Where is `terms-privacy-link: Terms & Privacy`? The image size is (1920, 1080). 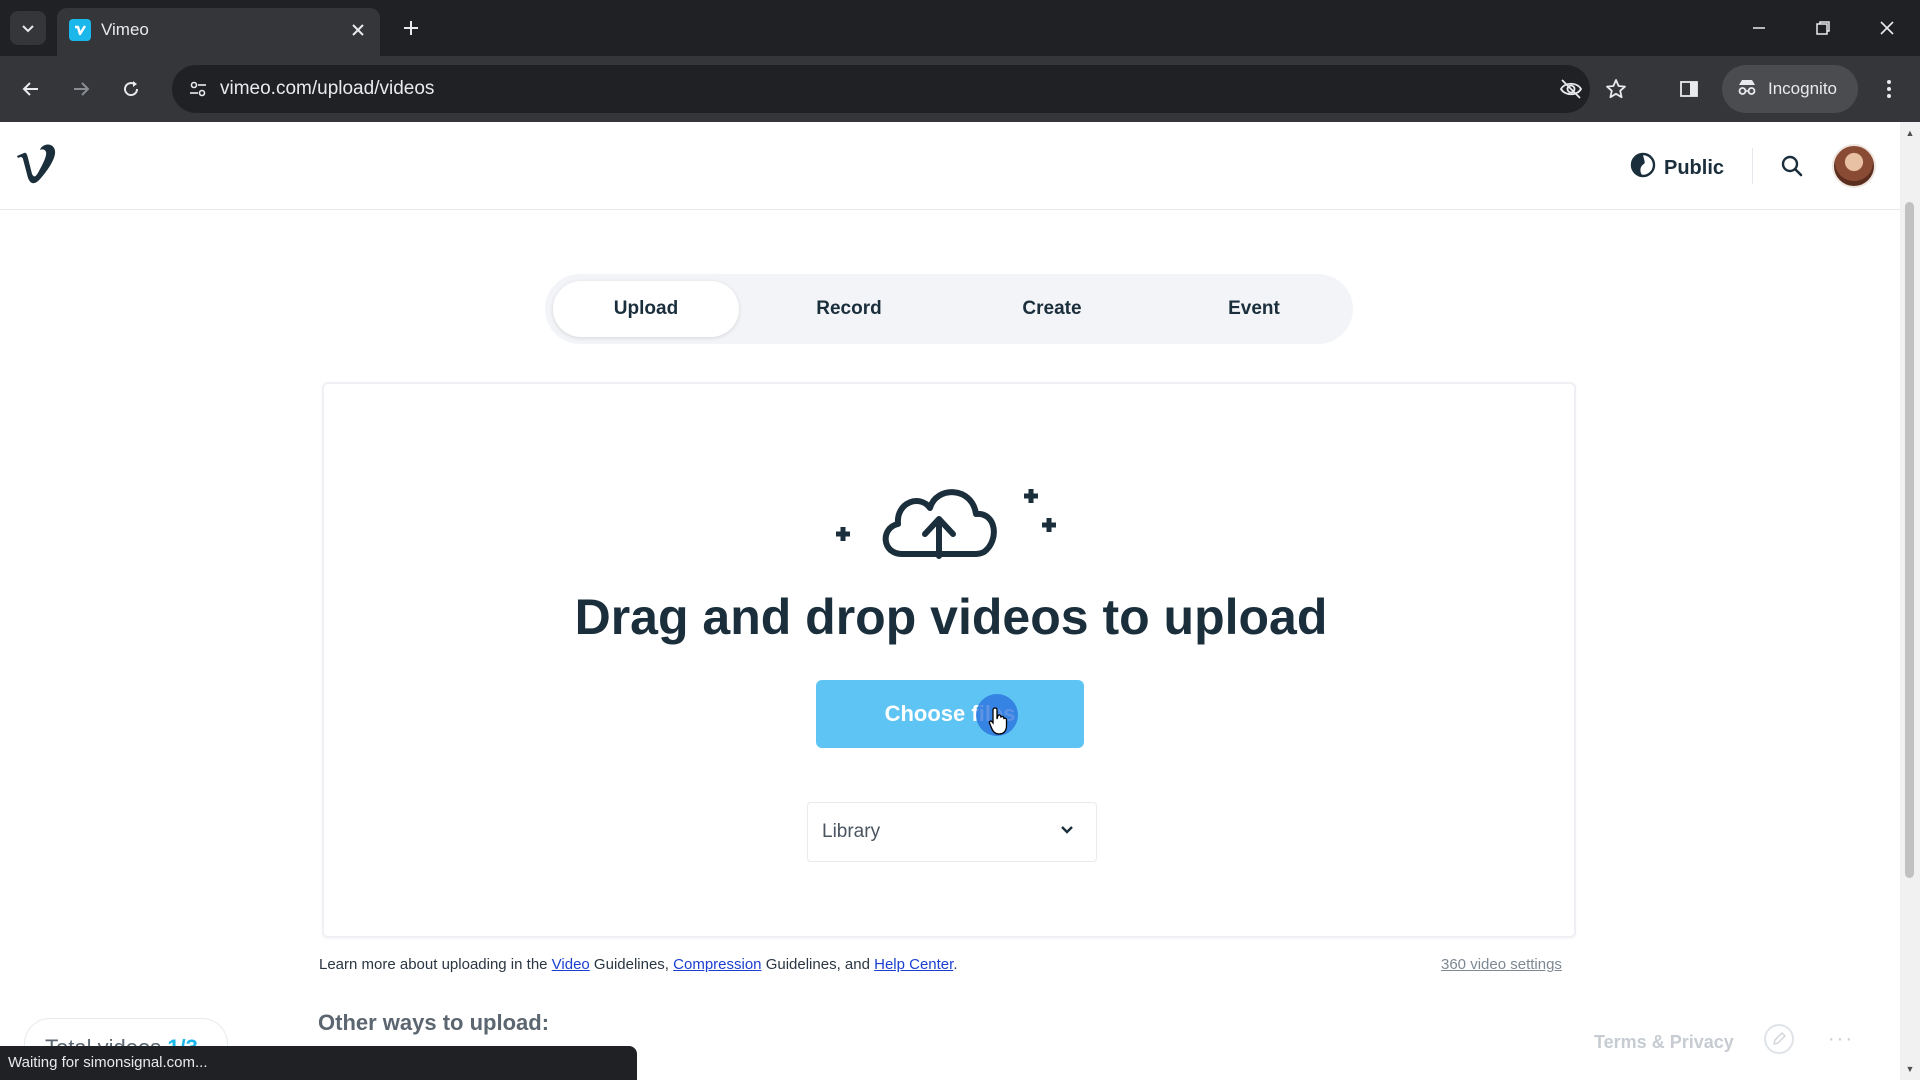
terms-privacy-link: Terms & Privacy is located at coordinates (1664, 1042).